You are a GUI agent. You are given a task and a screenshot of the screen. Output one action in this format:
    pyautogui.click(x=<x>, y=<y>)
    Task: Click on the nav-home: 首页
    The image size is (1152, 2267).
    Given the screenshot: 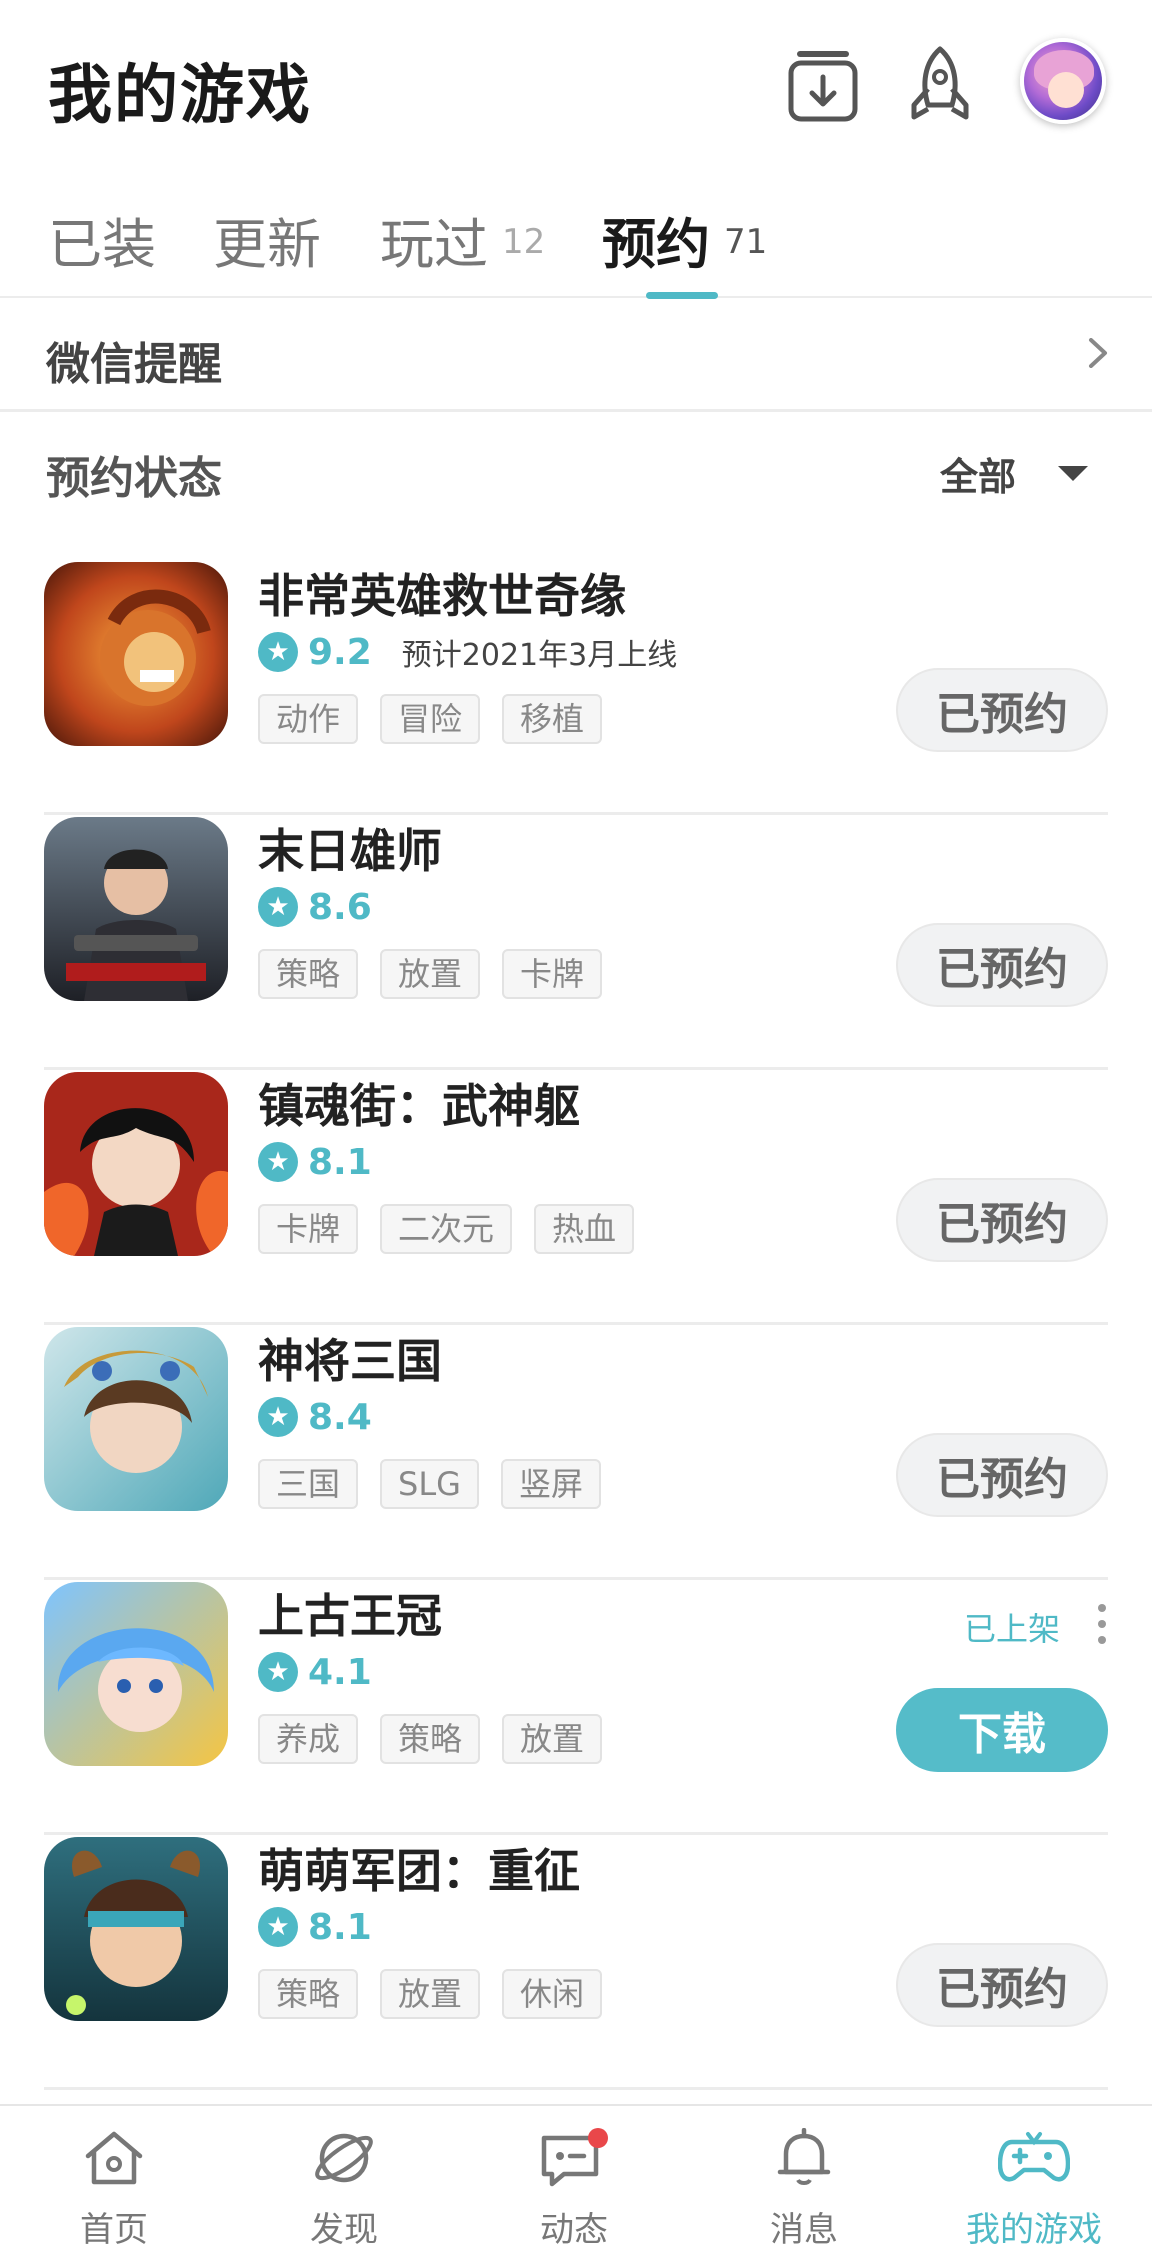 What is the action you would take?
    pyautogui.click(x=114, y=2189)
    